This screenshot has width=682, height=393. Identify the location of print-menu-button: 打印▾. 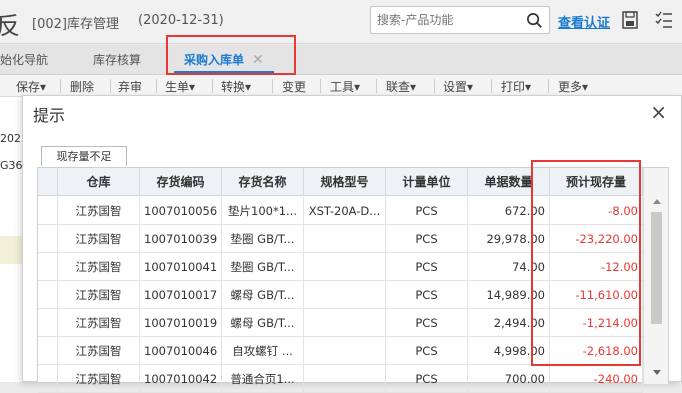
(516, 86).